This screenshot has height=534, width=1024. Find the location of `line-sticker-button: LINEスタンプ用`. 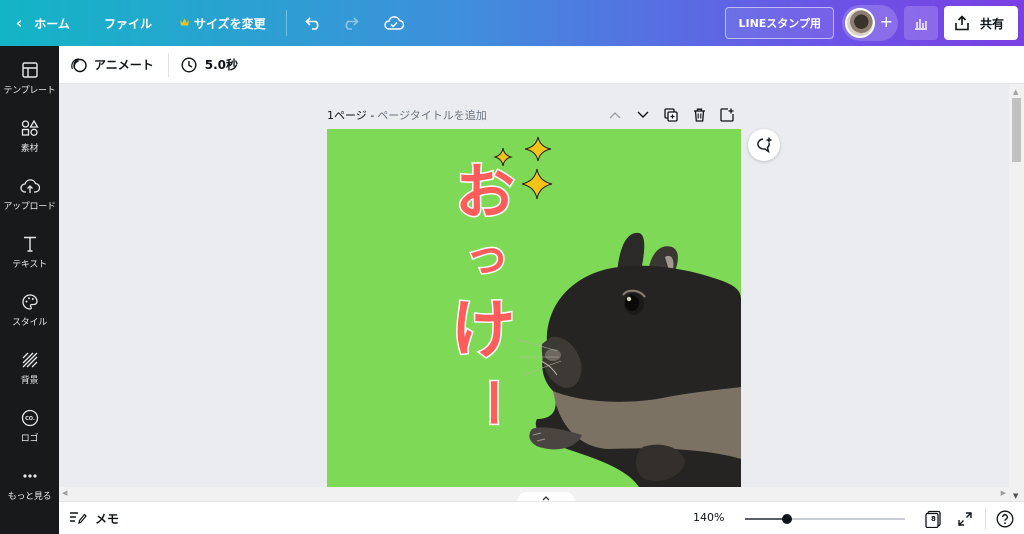

line-sticker-button: LINEスタンプ用 is located at coordinates (779, 23).